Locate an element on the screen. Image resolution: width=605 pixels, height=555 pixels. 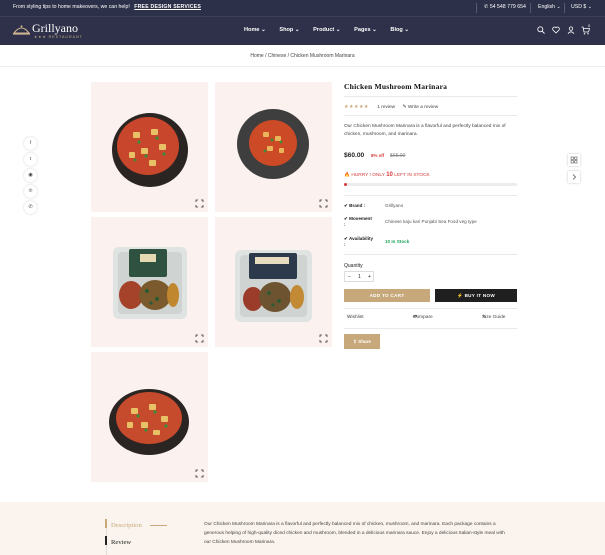
cart-count-badge: 0 is located at coordinates (589, 25).